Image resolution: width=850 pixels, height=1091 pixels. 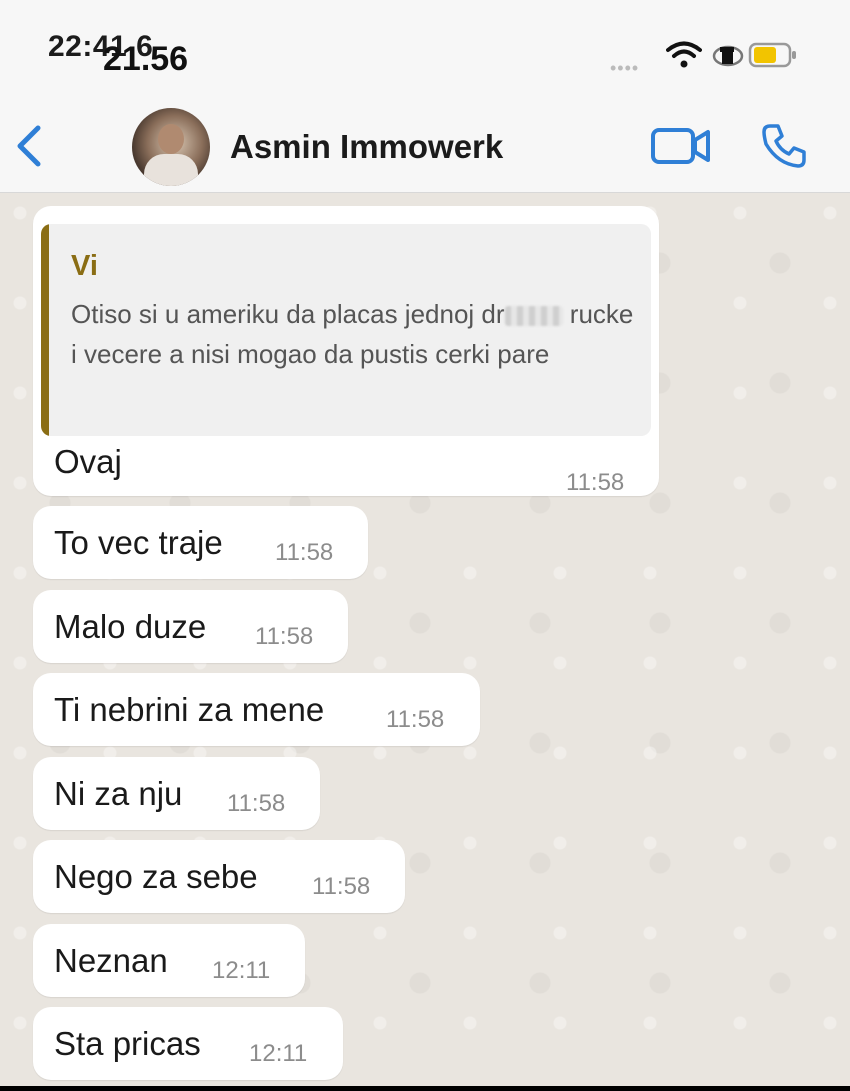 I want to click on quote-accent-bar, so click(x=45, y=330).